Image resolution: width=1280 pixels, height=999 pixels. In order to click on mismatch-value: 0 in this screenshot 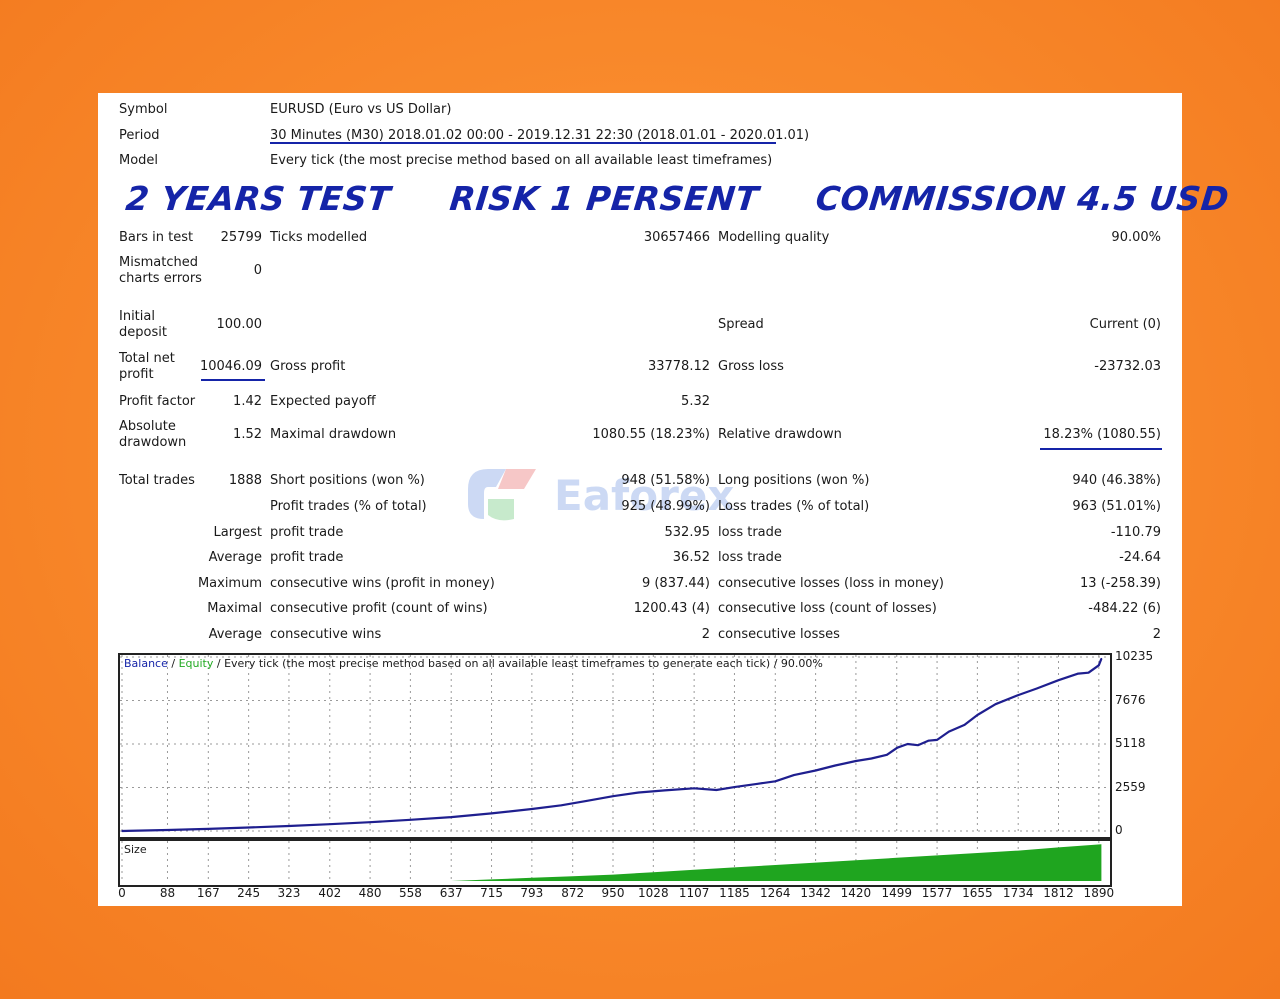, I will do `click(257, 270)`.